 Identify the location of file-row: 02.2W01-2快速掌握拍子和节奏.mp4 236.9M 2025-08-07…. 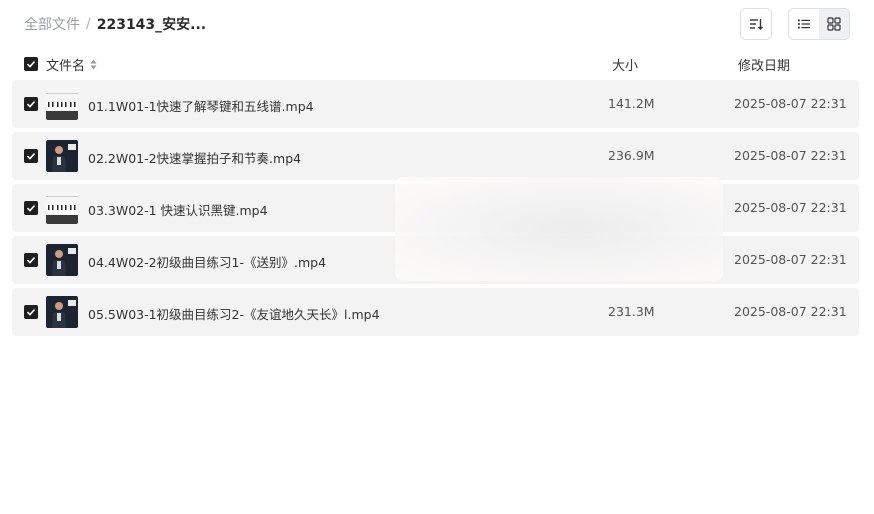
(435, 156).